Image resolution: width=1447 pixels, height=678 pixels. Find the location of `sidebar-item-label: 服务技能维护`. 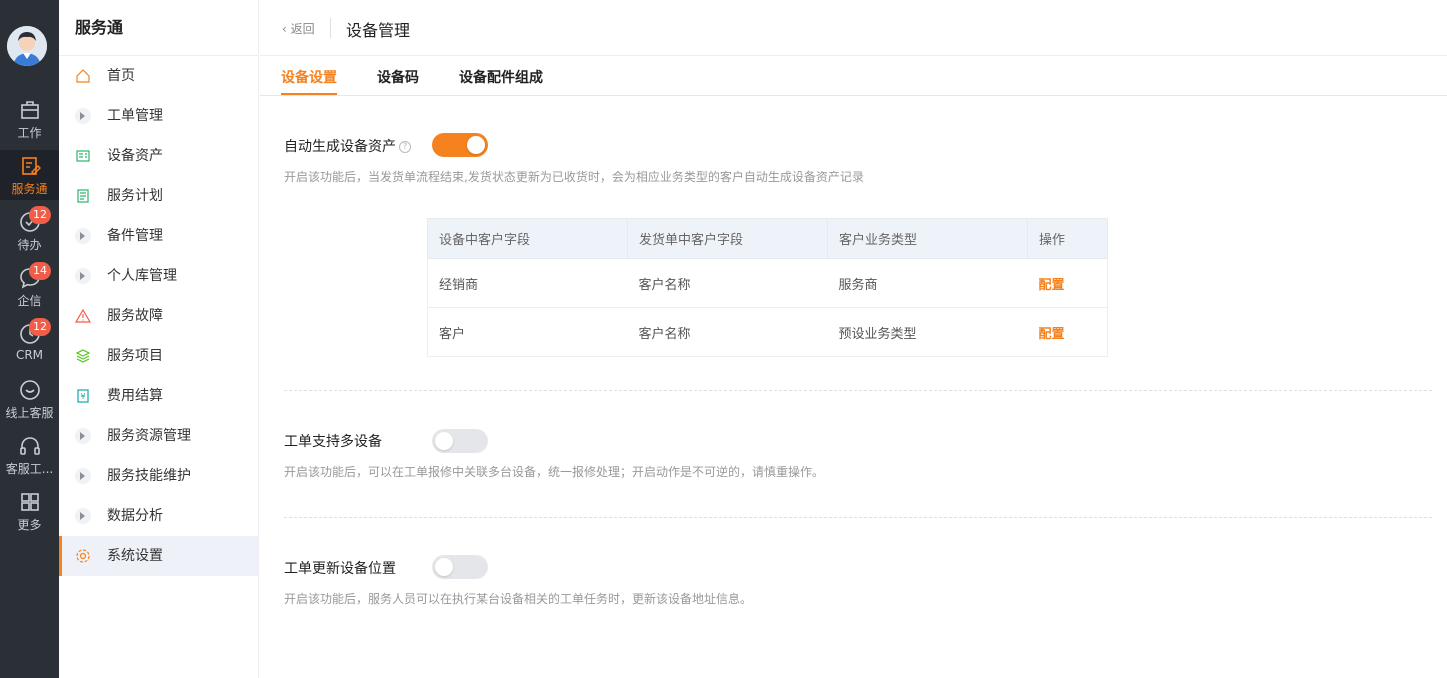

sidebar-item-label: 服务技能维护 is located at coordinates (149, 476).